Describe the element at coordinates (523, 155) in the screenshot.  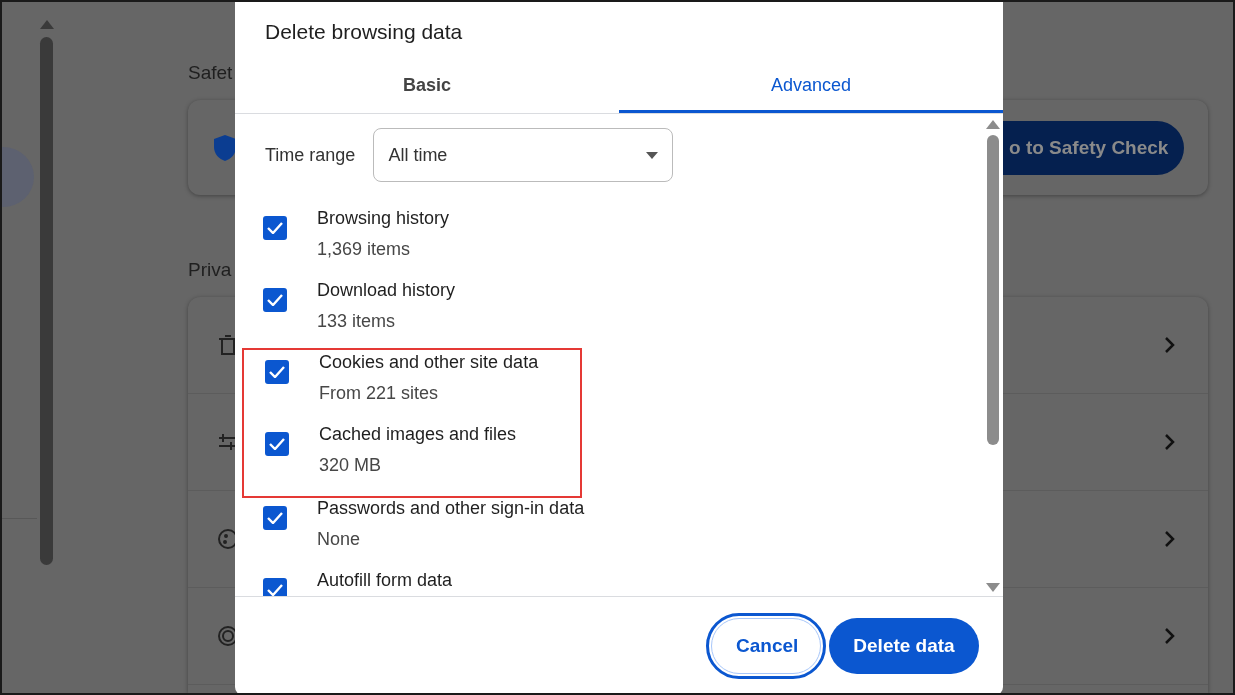
I see `time-range-select: All time` at that location.